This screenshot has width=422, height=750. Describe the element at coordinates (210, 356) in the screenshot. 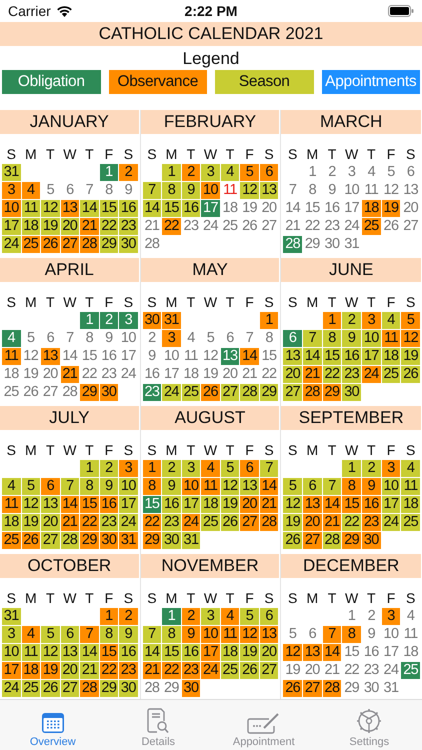

I see `day-number: 12` at that location.